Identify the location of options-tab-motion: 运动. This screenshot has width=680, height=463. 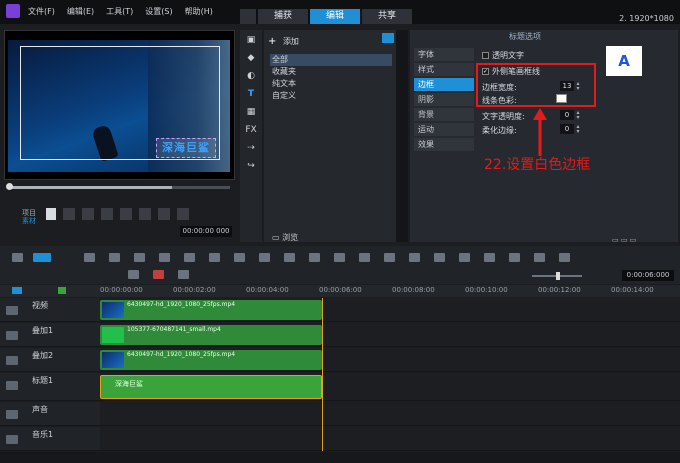
(444, 129).